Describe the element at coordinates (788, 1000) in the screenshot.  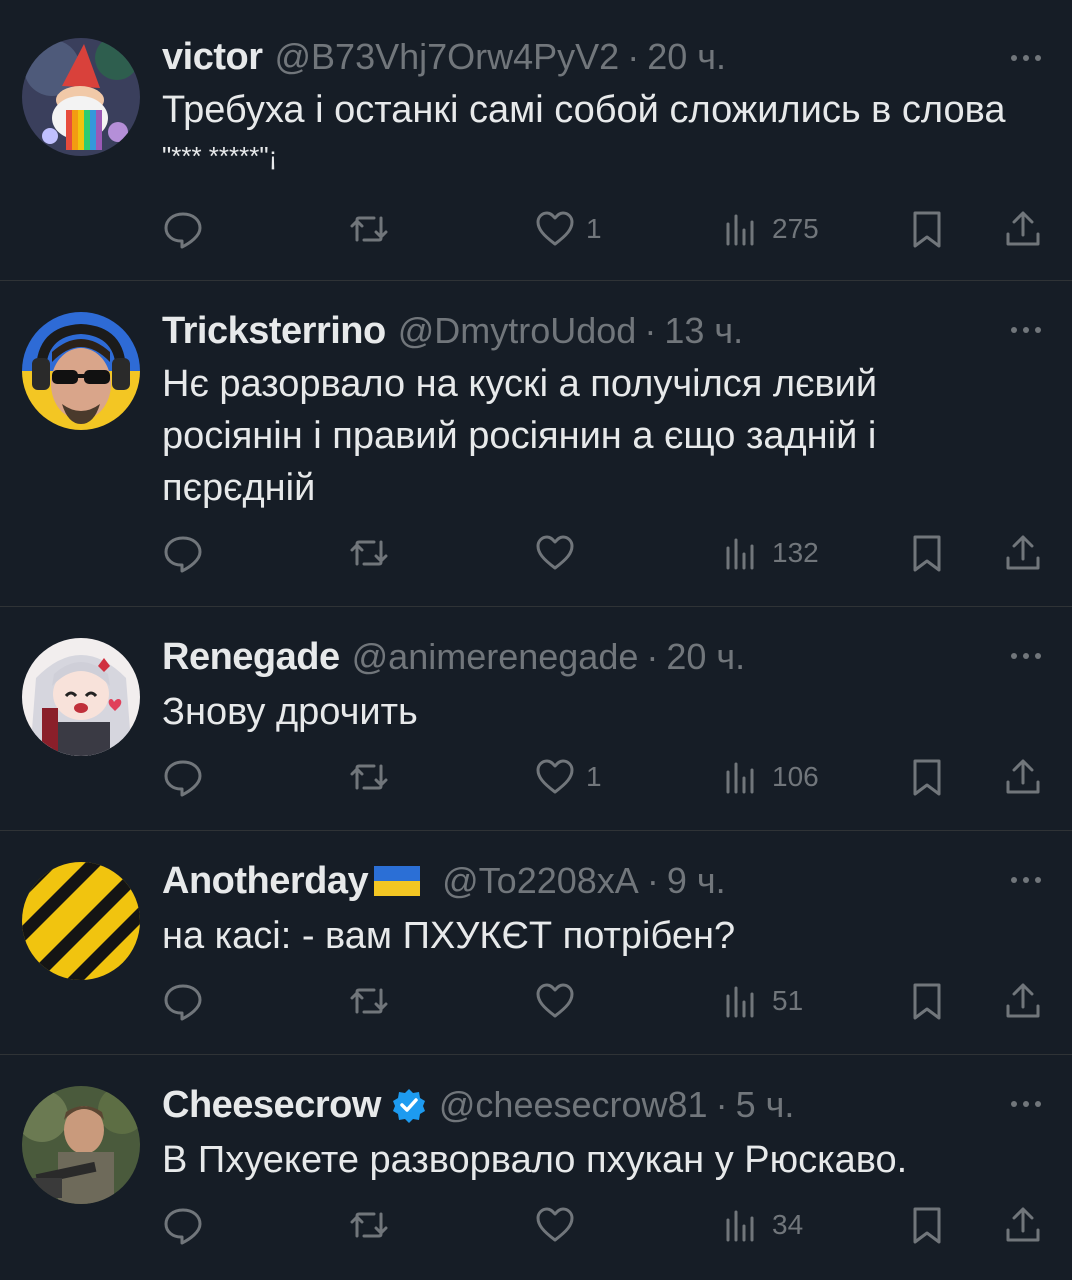
I see `view-count: 51` at that location.